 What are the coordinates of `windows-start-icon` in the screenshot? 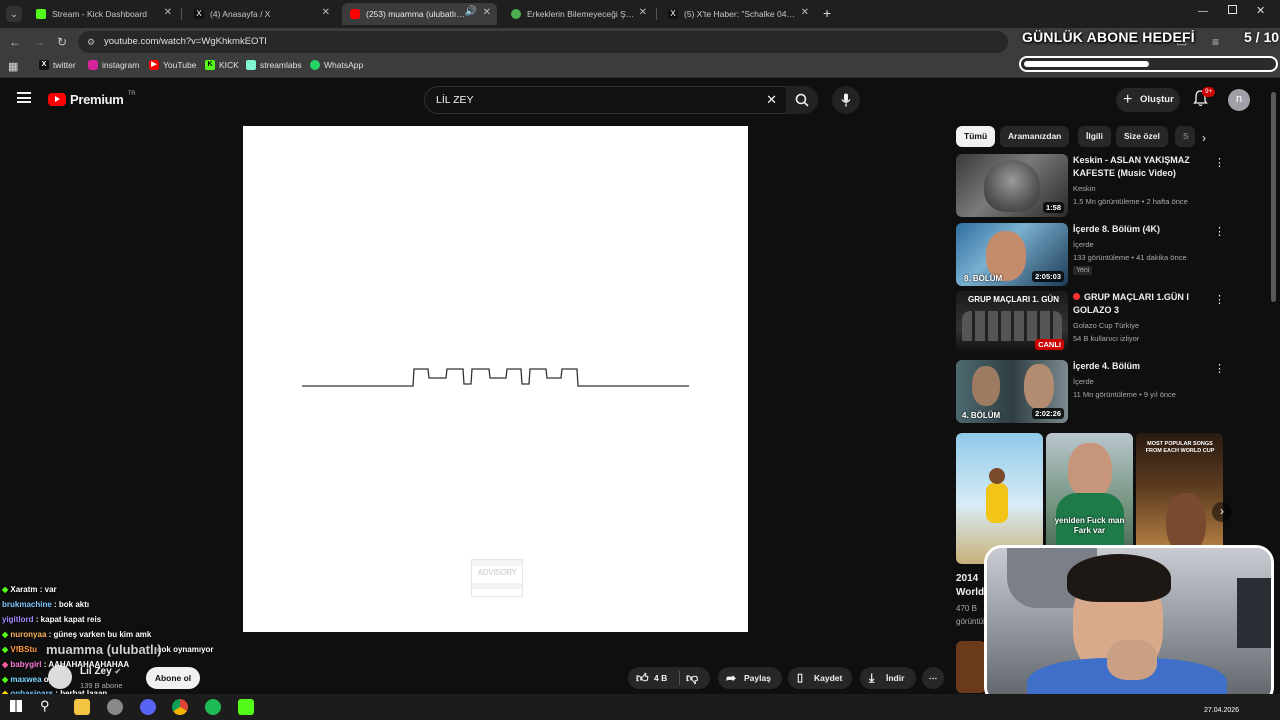 It's located at (16, 706).